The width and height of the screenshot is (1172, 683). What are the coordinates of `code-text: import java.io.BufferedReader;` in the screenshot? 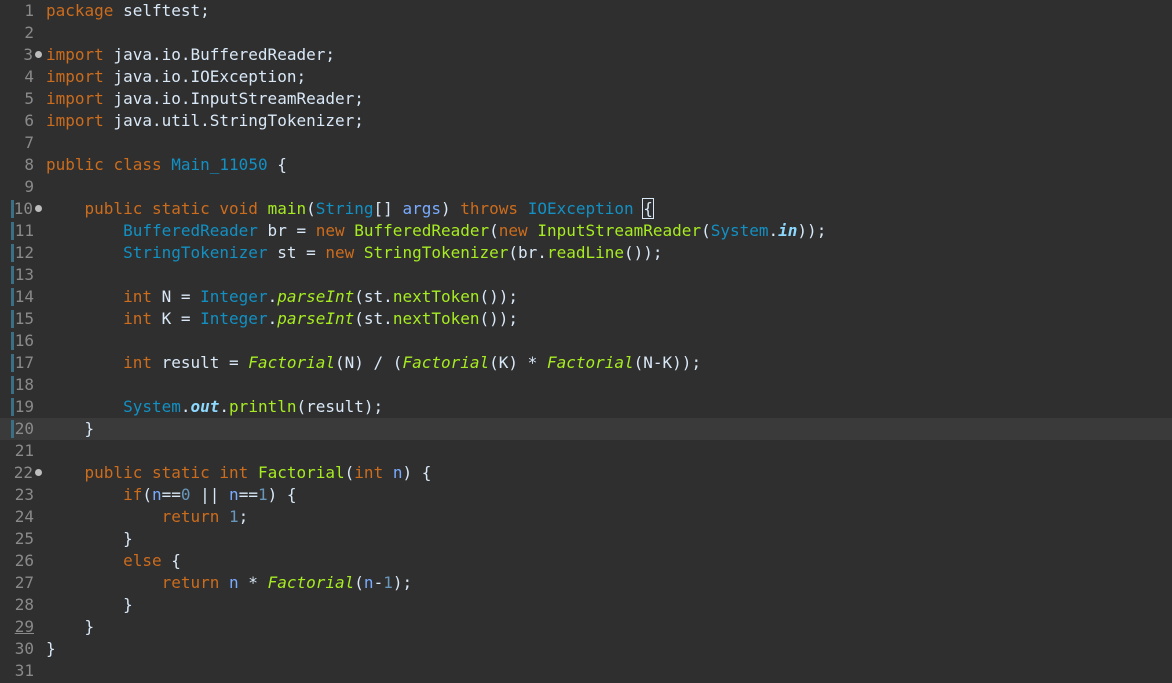 It's located at (190, 55).